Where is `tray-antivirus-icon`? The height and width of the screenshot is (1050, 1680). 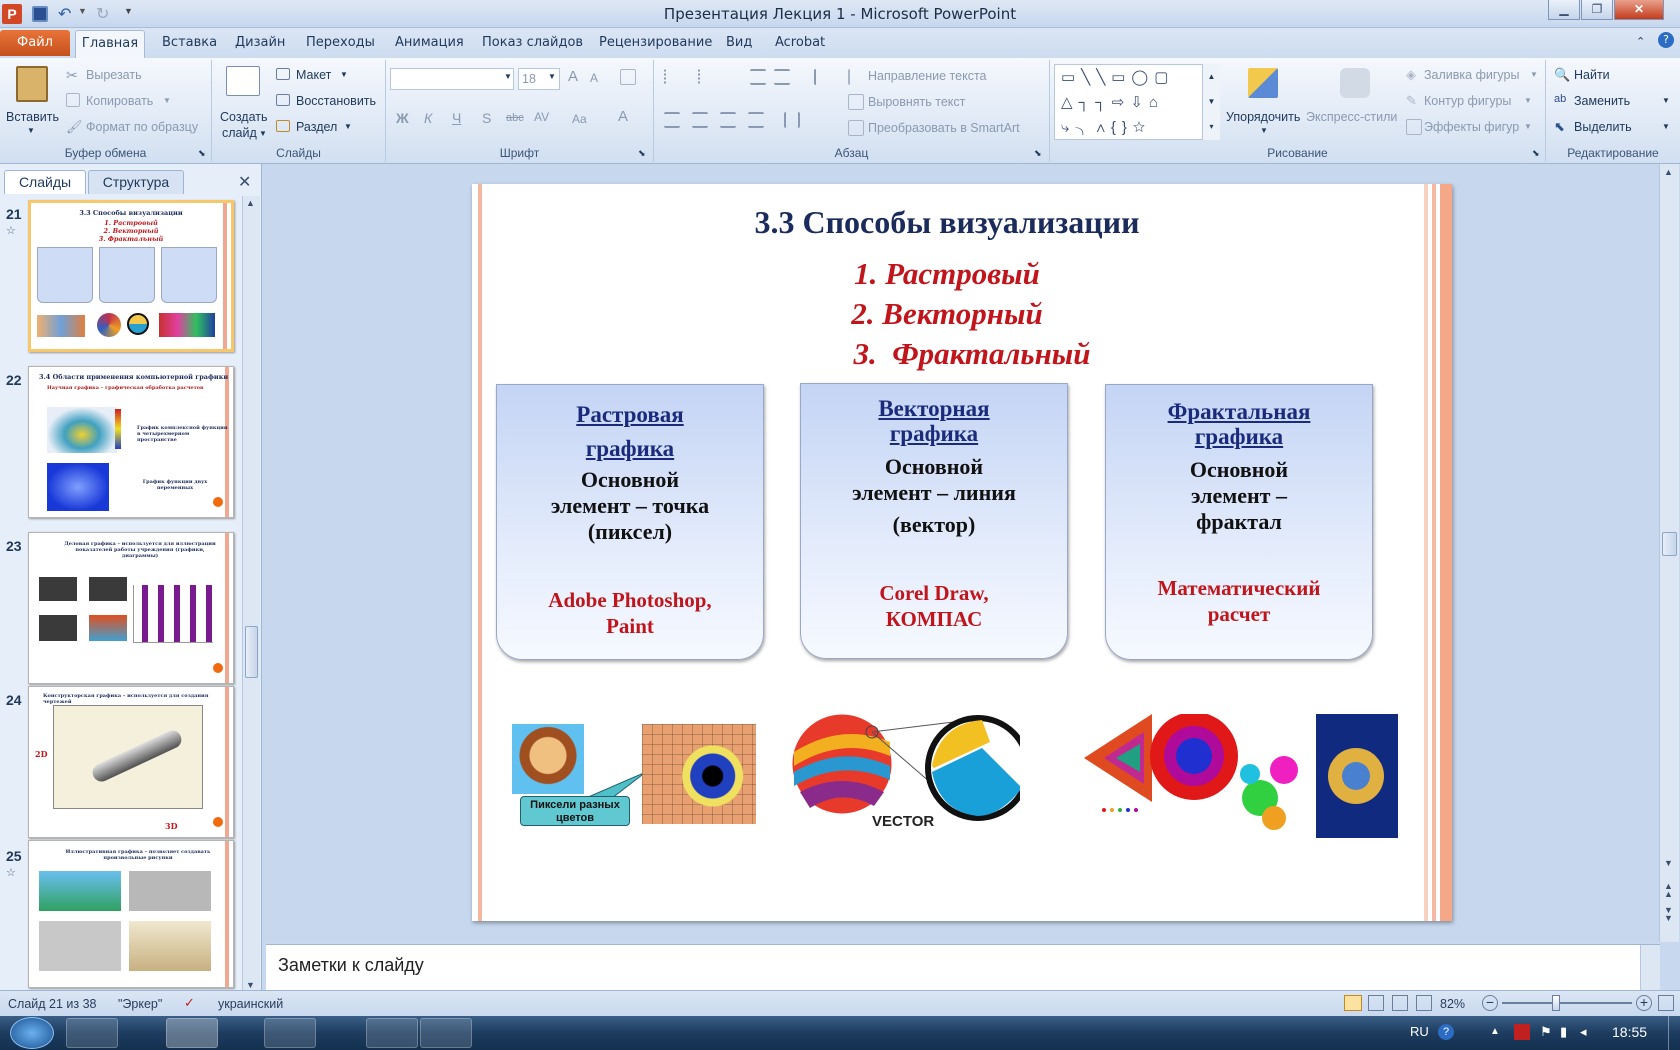 tray-antivirus-icon is located at coordinates (1522, 1032).